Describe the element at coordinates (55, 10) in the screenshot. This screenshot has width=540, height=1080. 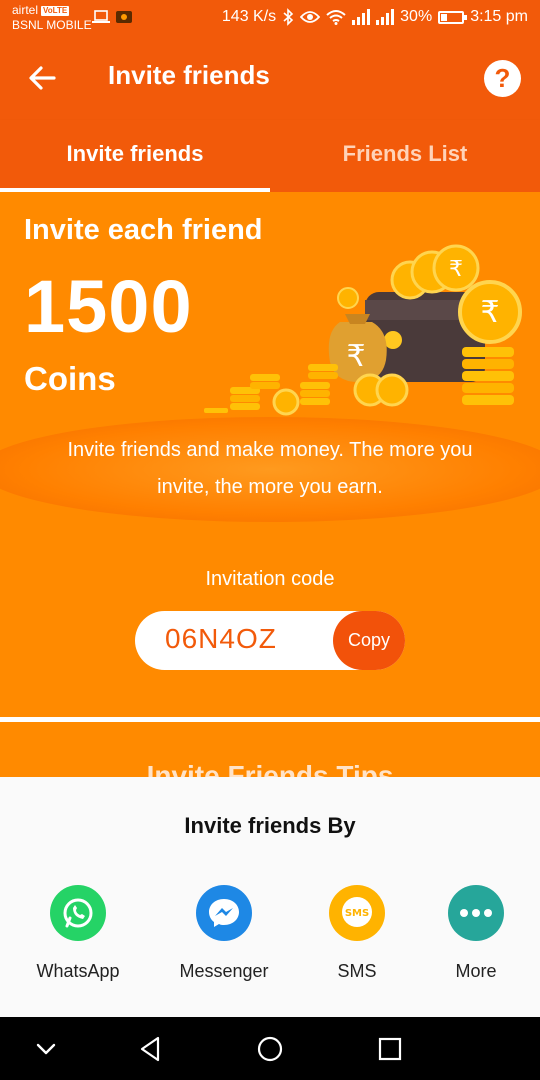
I see `volte-badge: VoLTE` at that location.